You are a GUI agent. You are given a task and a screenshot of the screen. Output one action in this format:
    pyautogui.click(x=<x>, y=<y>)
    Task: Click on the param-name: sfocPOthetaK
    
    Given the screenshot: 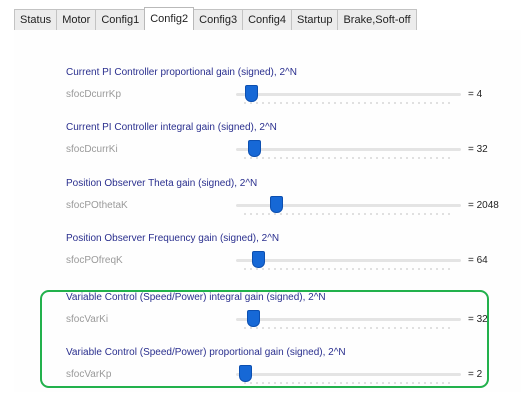 What is the action you would take?
    pyautogui.click(x=97, y=205)
    